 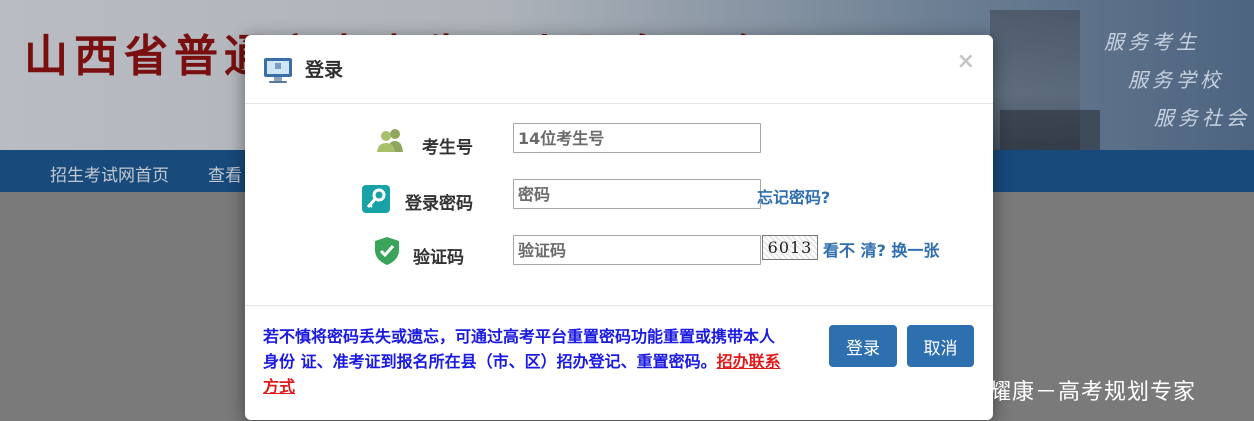 I want to click on password-row: 登录密码 忘记密码?, so click(x=619, y=196).